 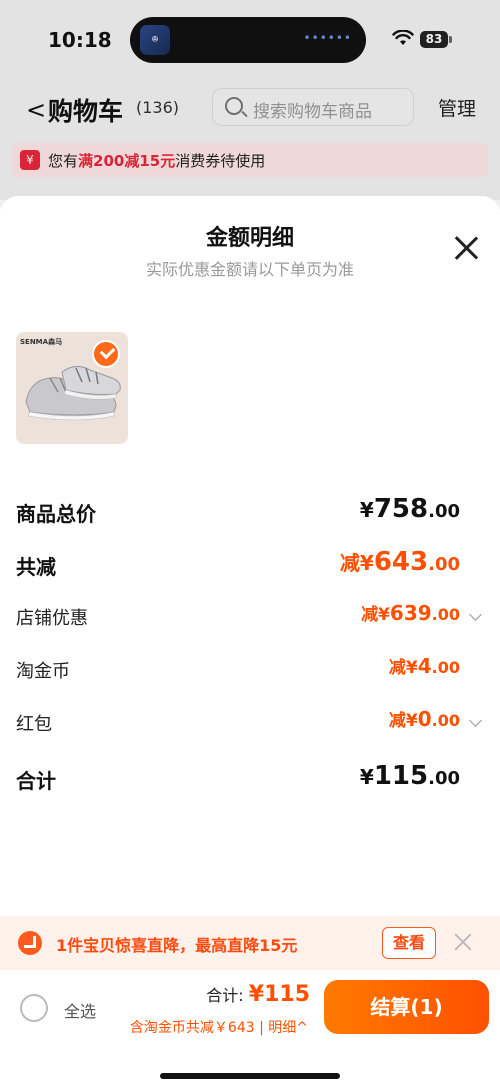 I want to click on row-value: 减¥643.00, so click(x=399, y=562).